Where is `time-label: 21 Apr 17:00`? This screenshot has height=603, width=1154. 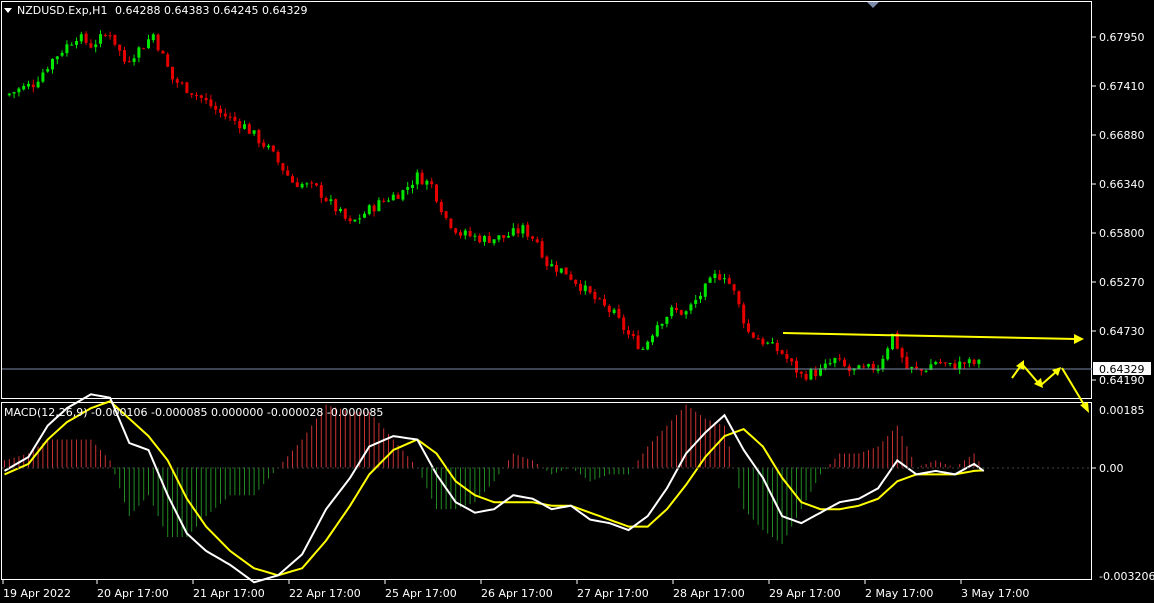
time-label: 21 Apr 17:00 is located at coordinates (229, 593).